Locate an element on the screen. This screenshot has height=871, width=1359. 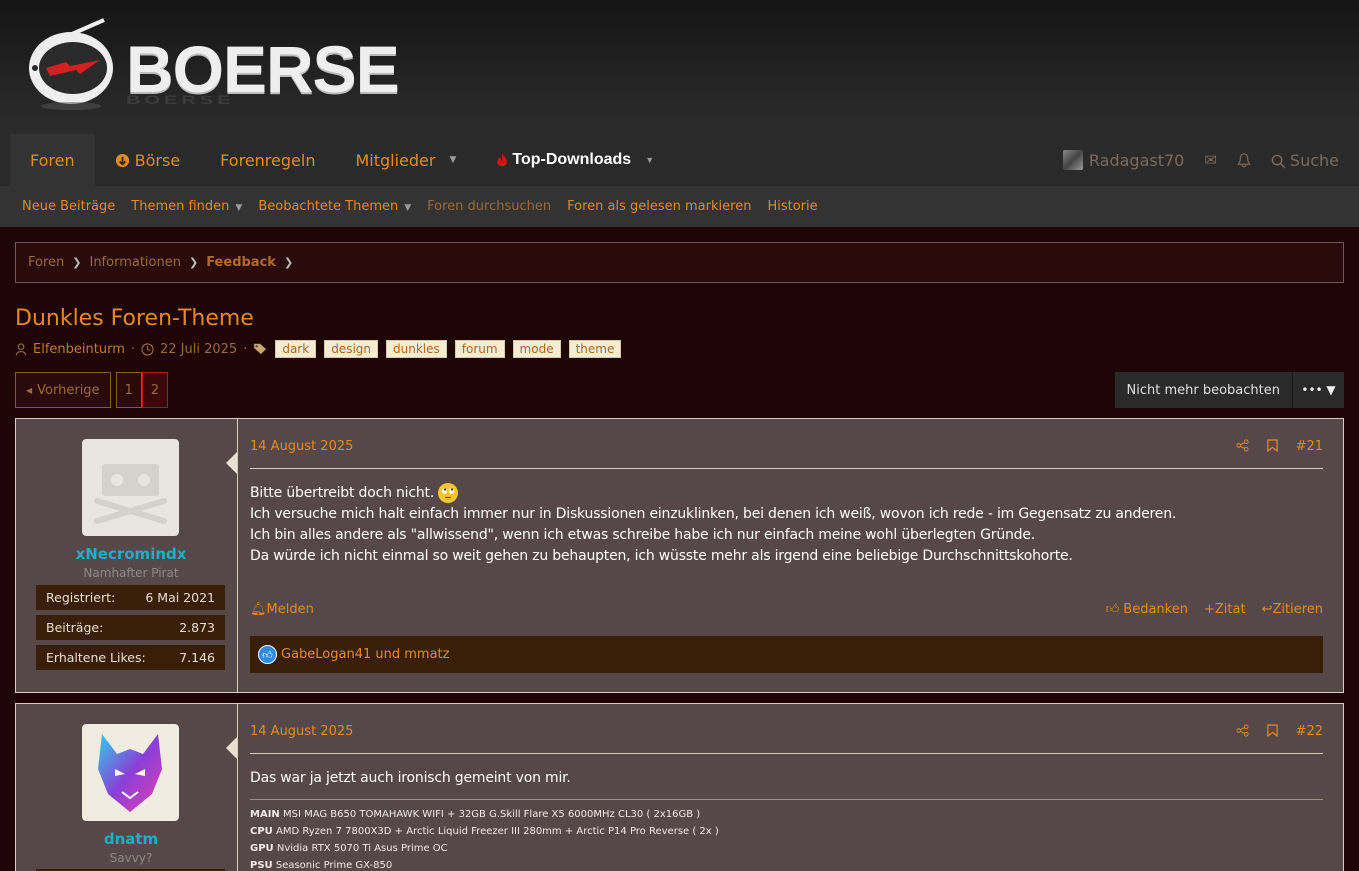
user-stat-posts: Beiträge: 2.873 is located at coordinates (130, 627).